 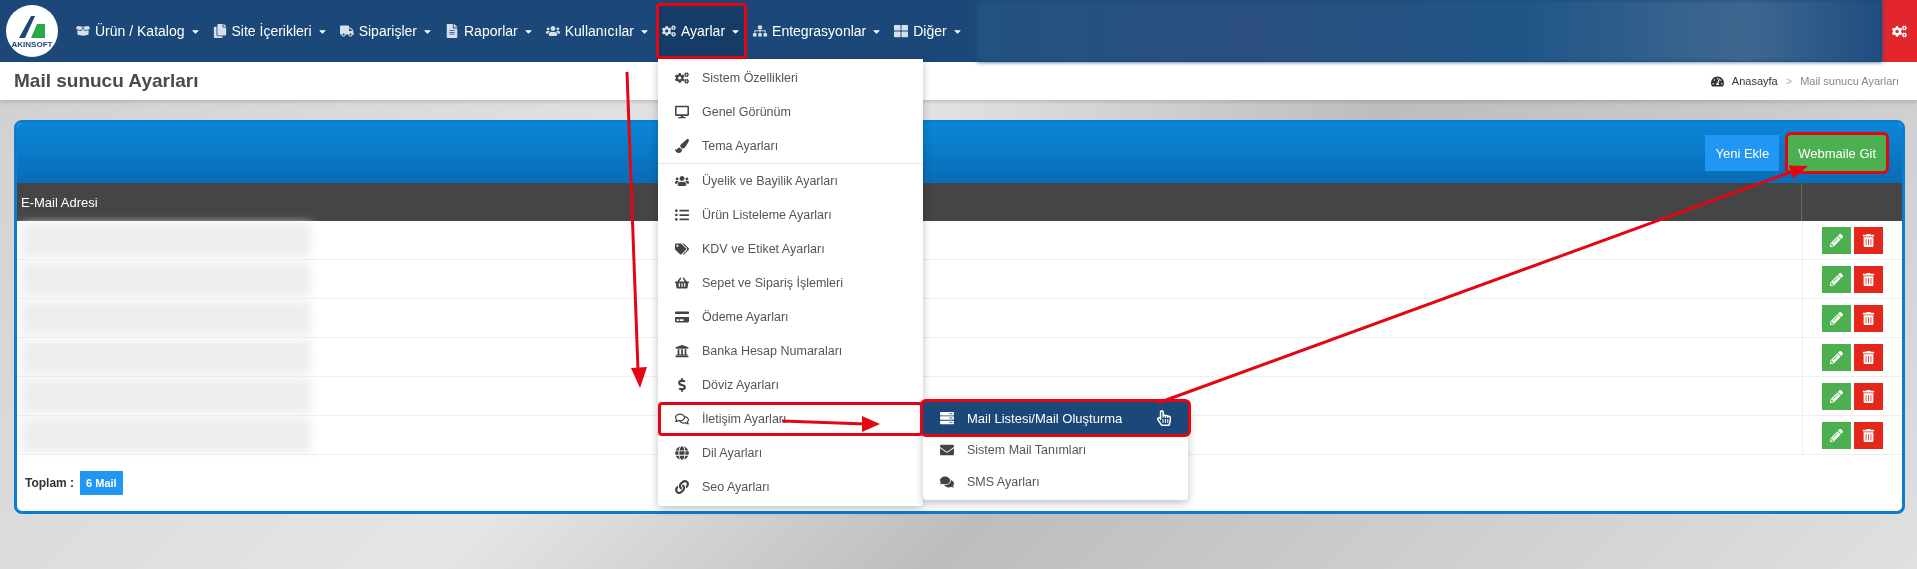 I want to click on menu-item-label: Ödeme Ayarları, so click(x=745, y=317).